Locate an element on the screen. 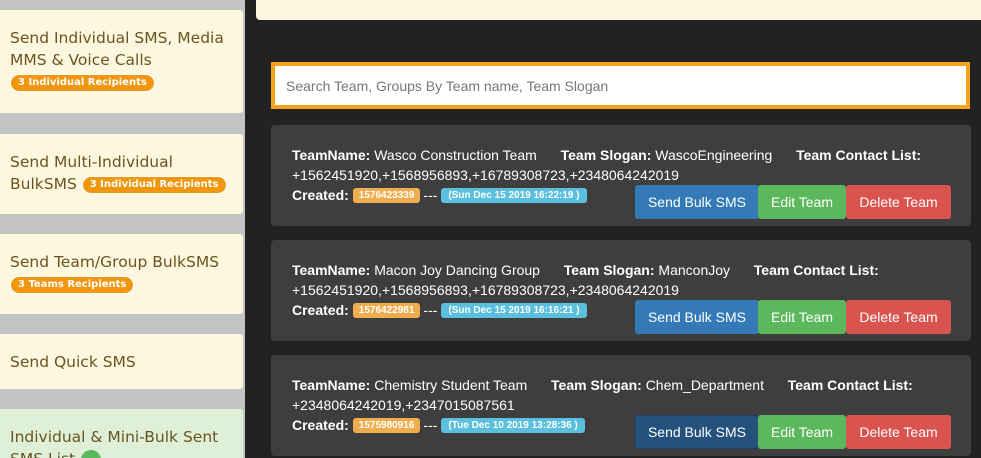 This screenshot has height=458, width=981. recipients-badge: 3 Teams Recipients is located at coordinates (72, 284).